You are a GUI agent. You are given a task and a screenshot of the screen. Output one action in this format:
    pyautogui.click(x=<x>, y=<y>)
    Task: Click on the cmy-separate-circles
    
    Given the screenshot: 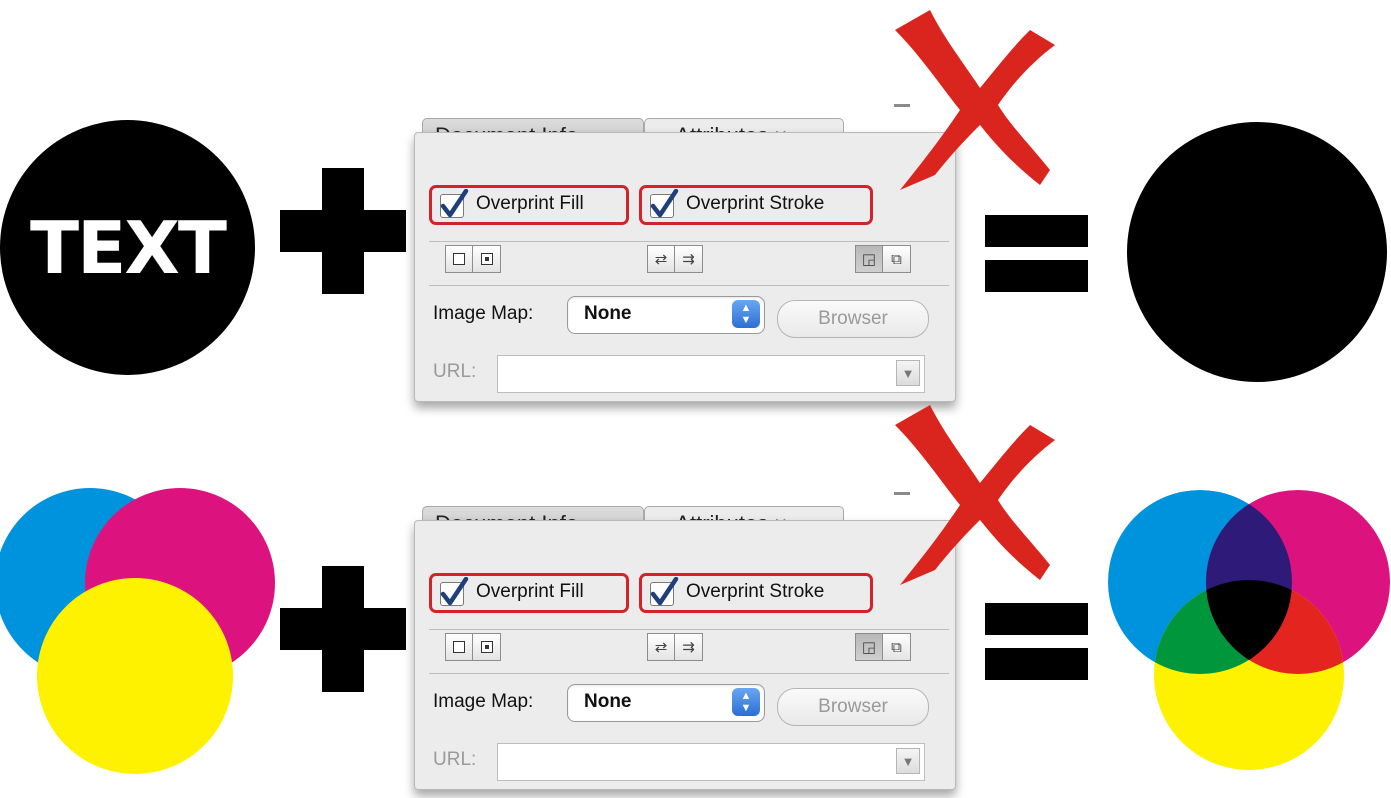 What is the action you would take?
    pyautogui.click(x=137, y=631)
    